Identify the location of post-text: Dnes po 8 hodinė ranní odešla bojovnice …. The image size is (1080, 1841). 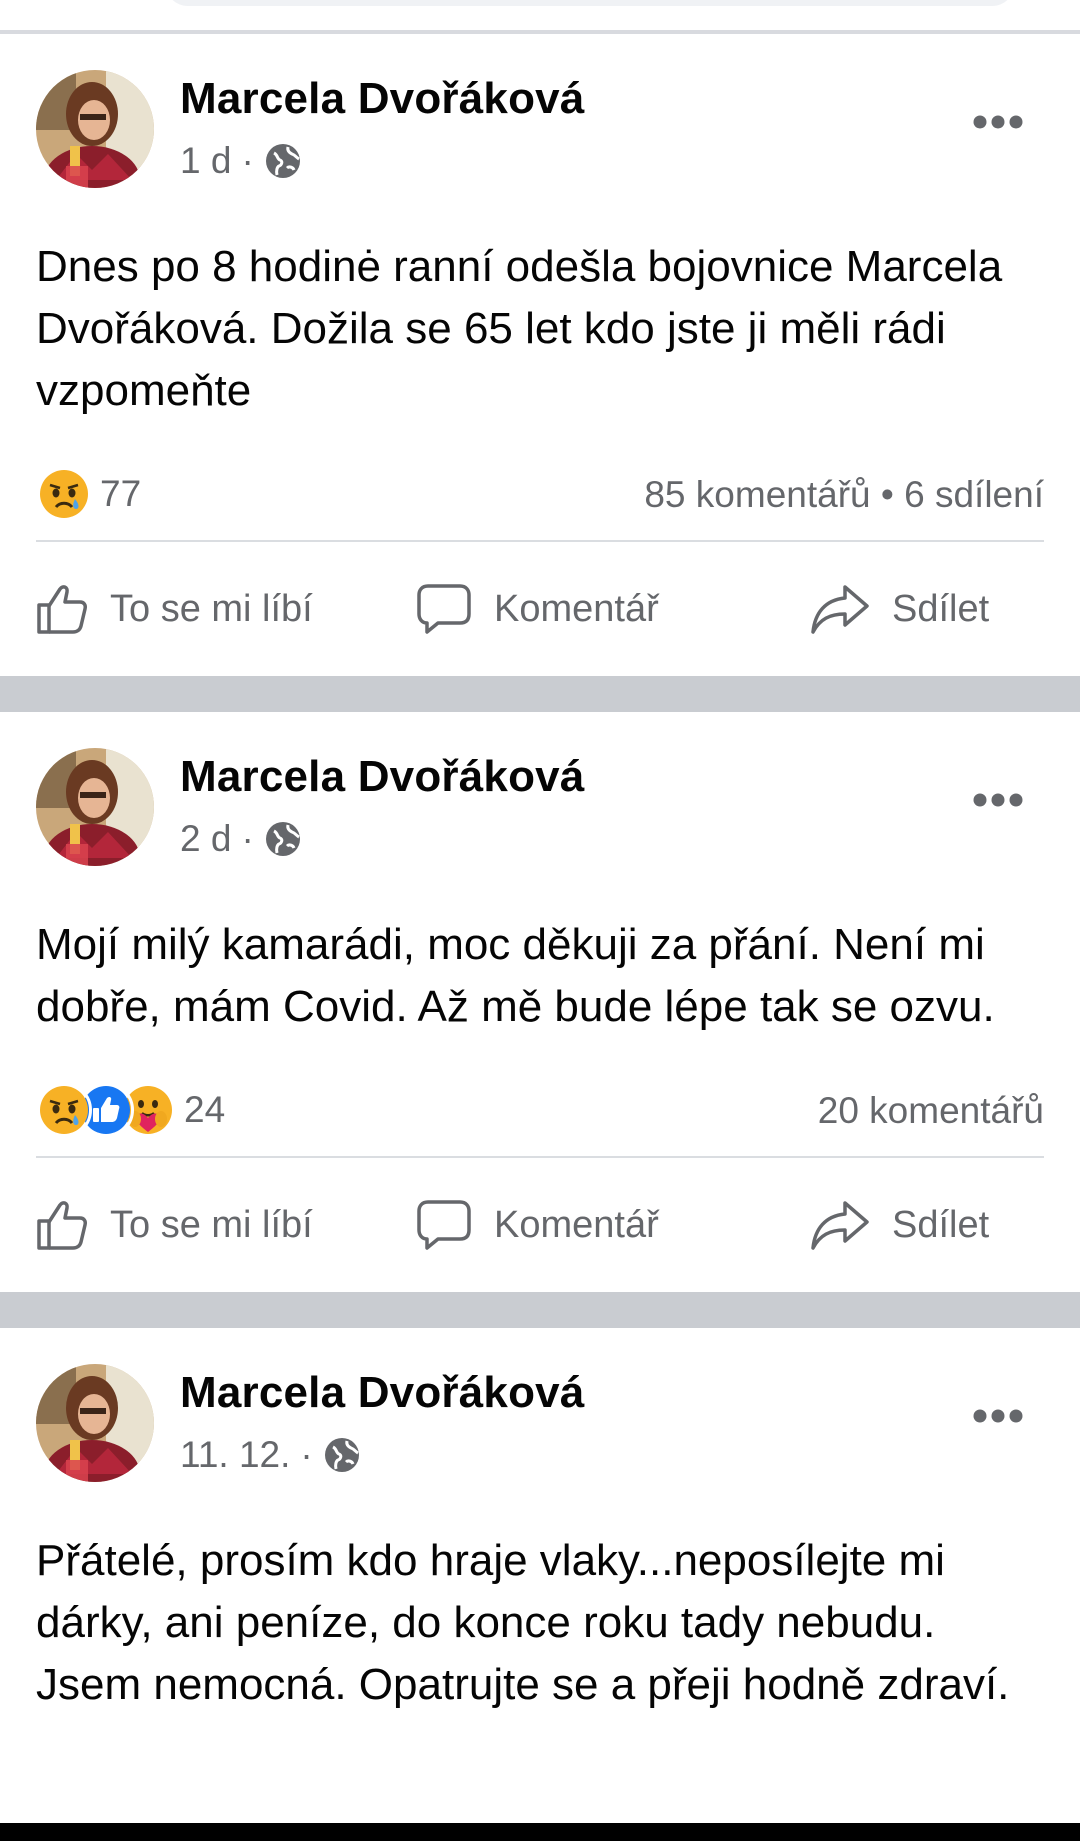
(519, 328).